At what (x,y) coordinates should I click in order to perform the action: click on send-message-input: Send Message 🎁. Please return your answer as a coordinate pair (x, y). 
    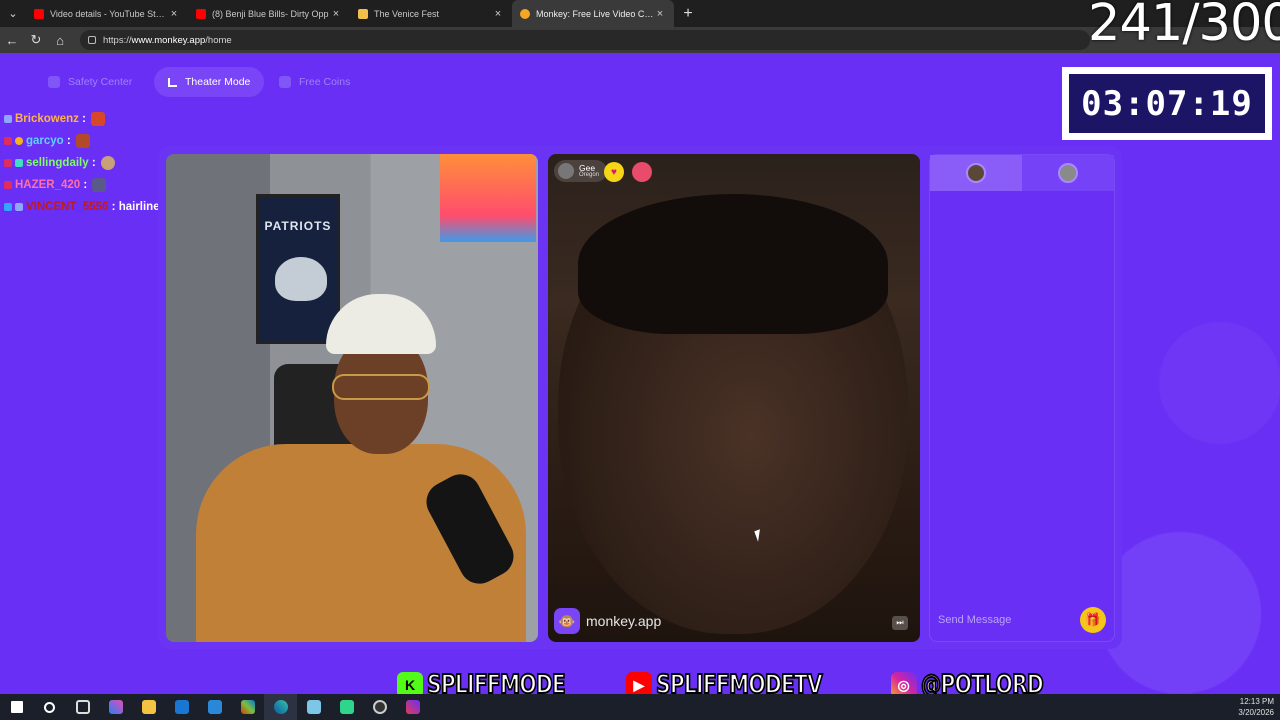
    Looking at the image, I should click on (1022, 620).